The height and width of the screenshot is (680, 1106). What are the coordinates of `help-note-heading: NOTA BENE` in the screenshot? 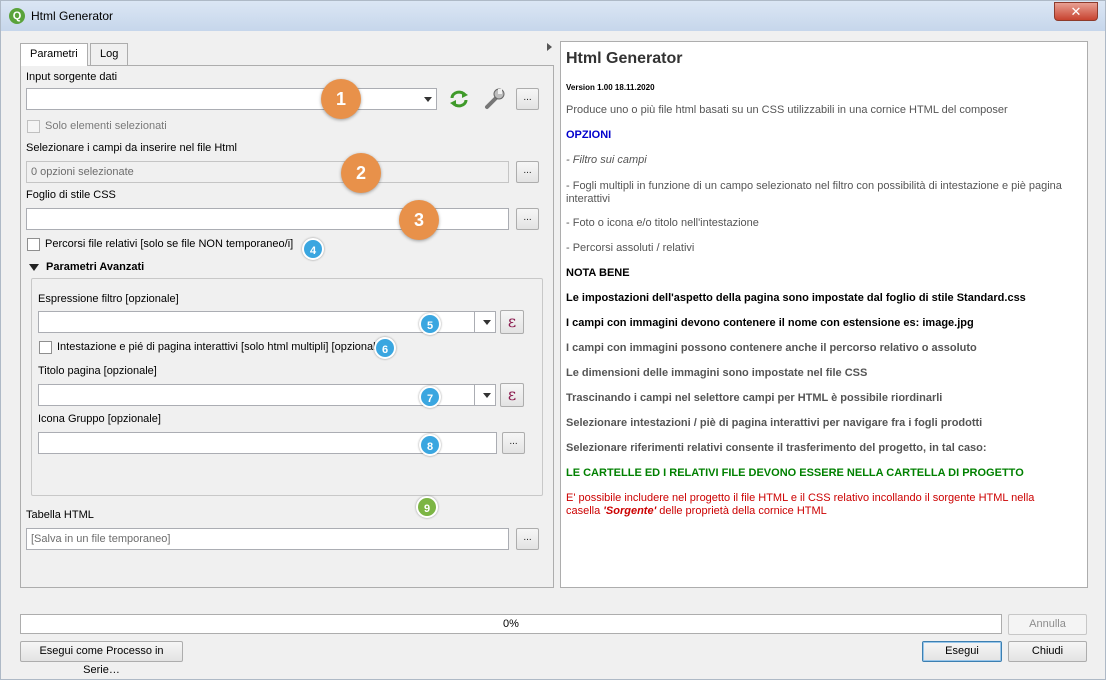 It's located at (598, 273).